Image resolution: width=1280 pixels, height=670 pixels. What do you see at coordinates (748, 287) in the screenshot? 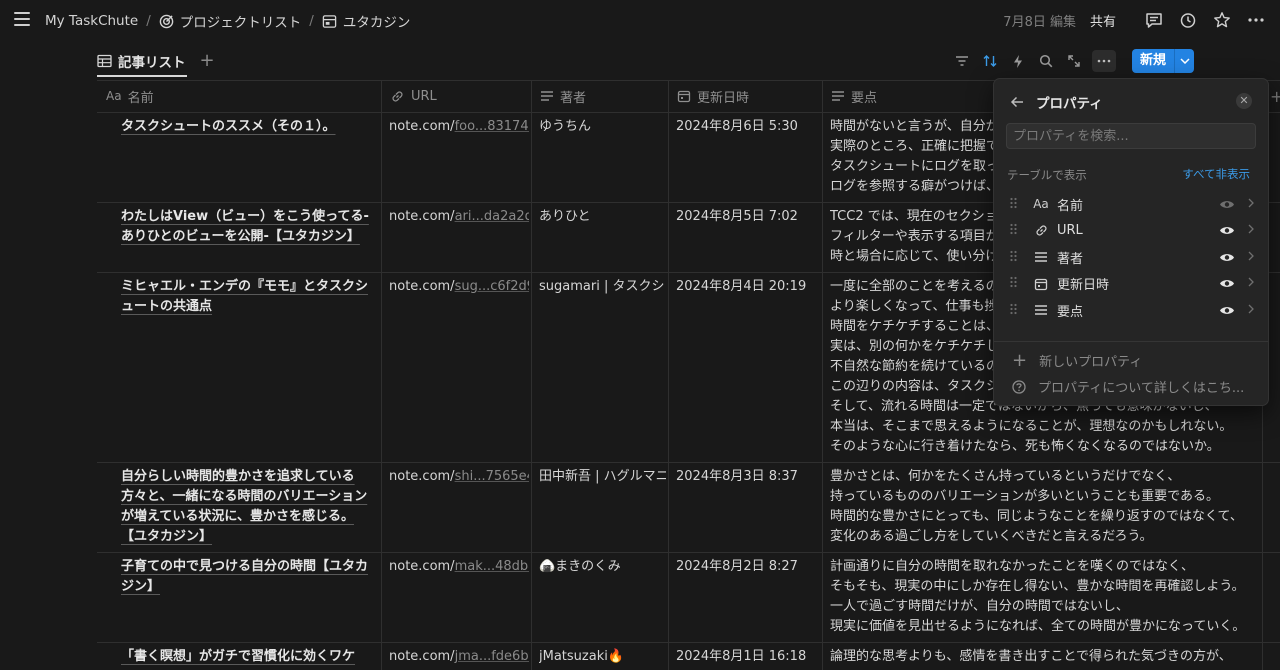
I see `table-cell-date: 2024年8月4日 20:19` at bounding box center [748, 287].